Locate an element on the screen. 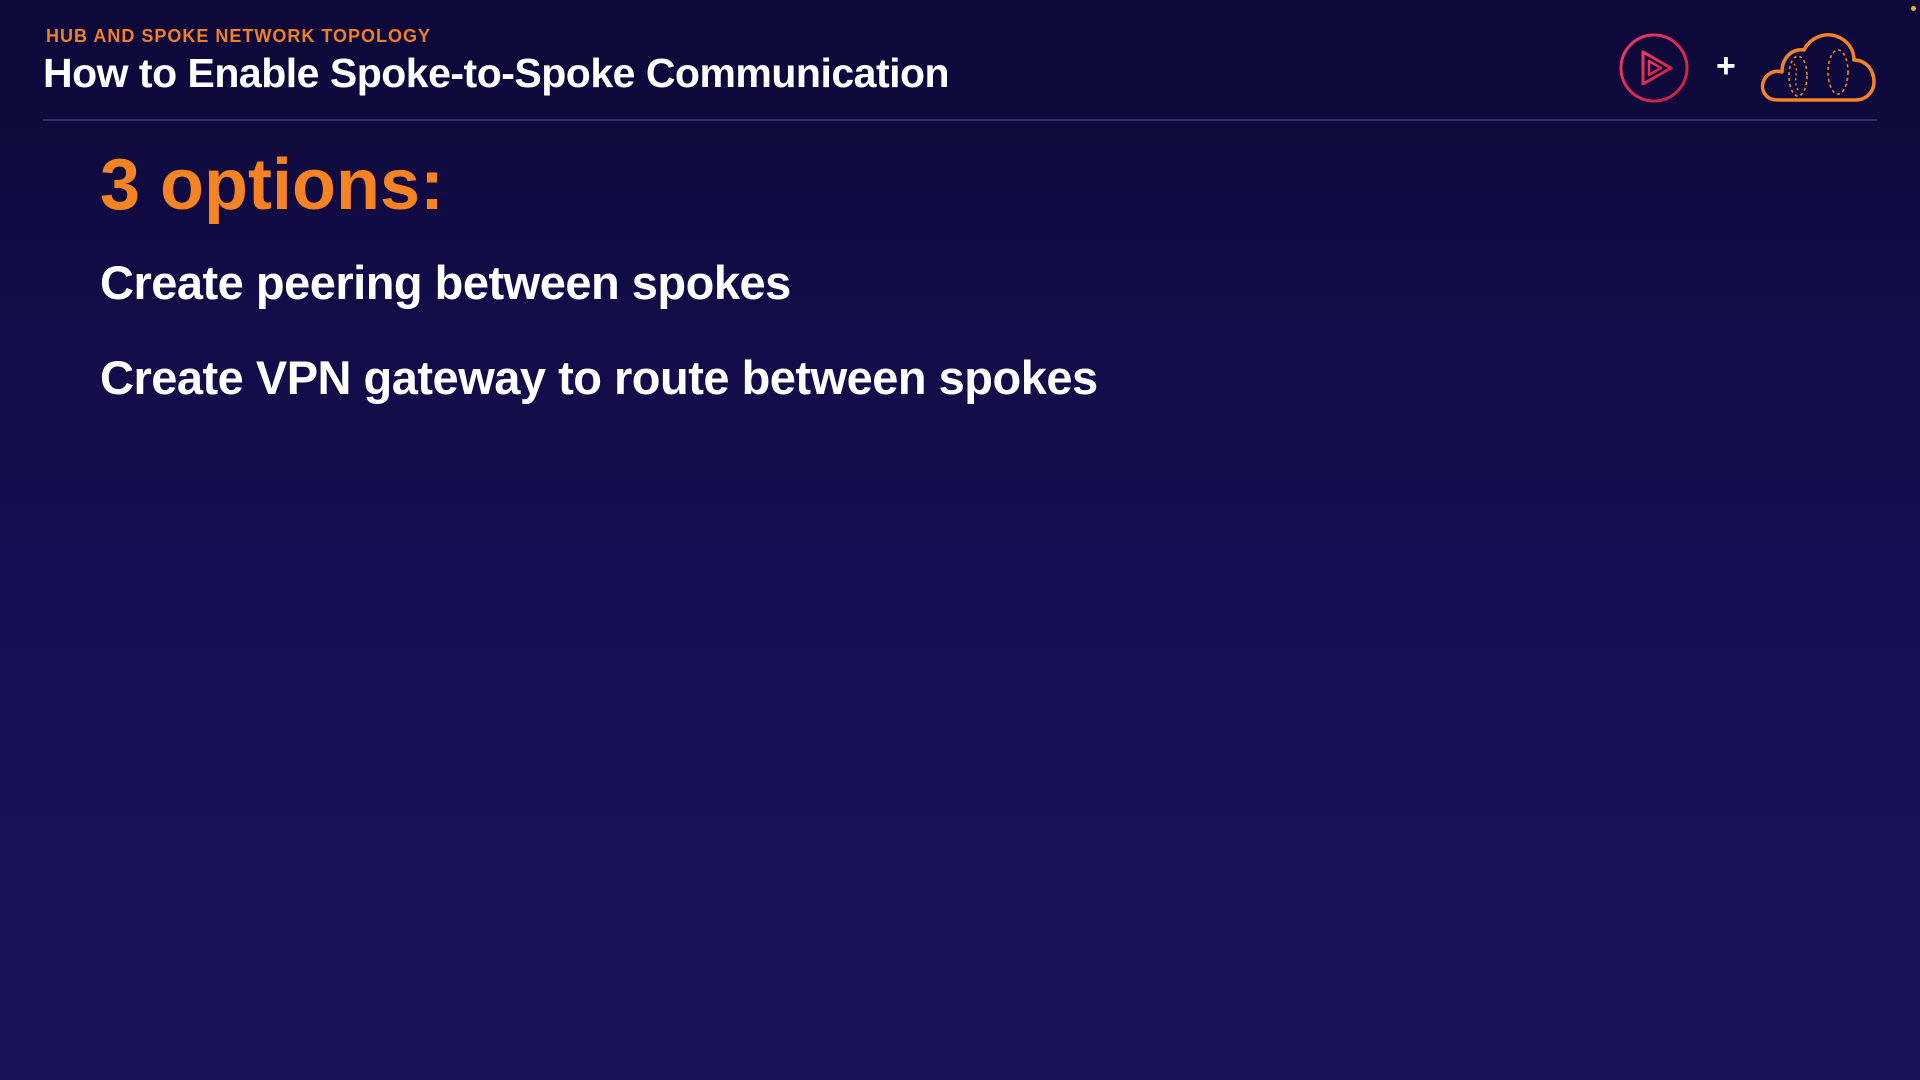 This screenshot has width=1920, height=1080. section-eyebrow: HUB AND SPOKE NETWORK TOPOLOGY is located at coordinates (239, 36).